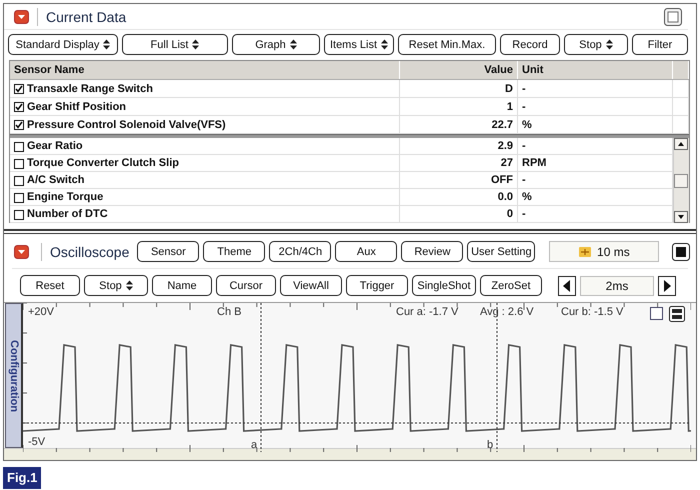 The image size is (700, 490). Describe the element at coordinates (37, 442) in the screenshot. I see `axis-label: -5V` at that location.